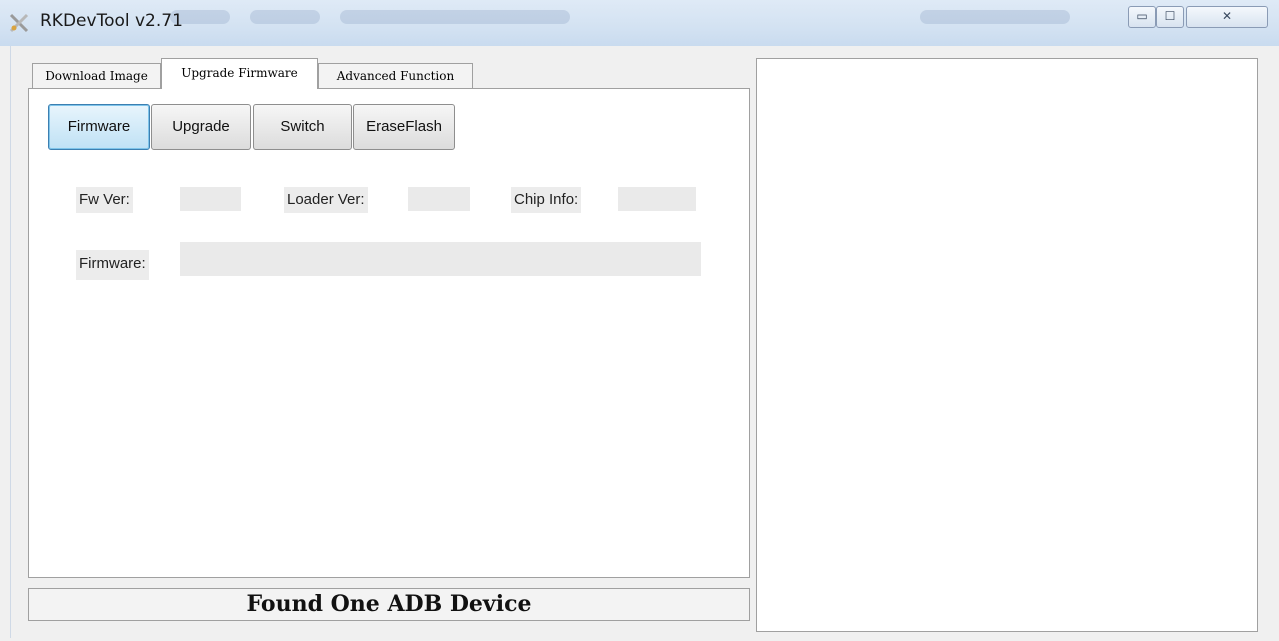  I want to click on minimize-icon: ▭, so click(1142, 16).